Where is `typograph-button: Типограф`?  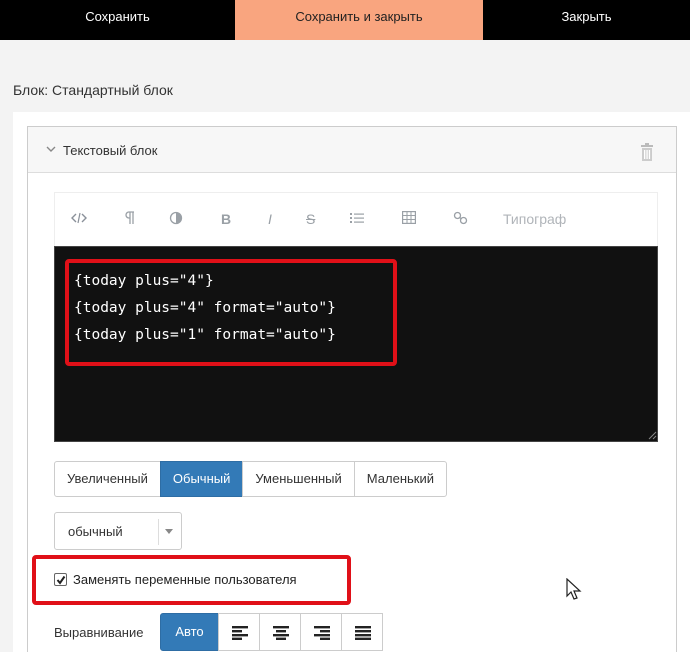
typograph-button: Типограф is located at coordinates (534, 220).